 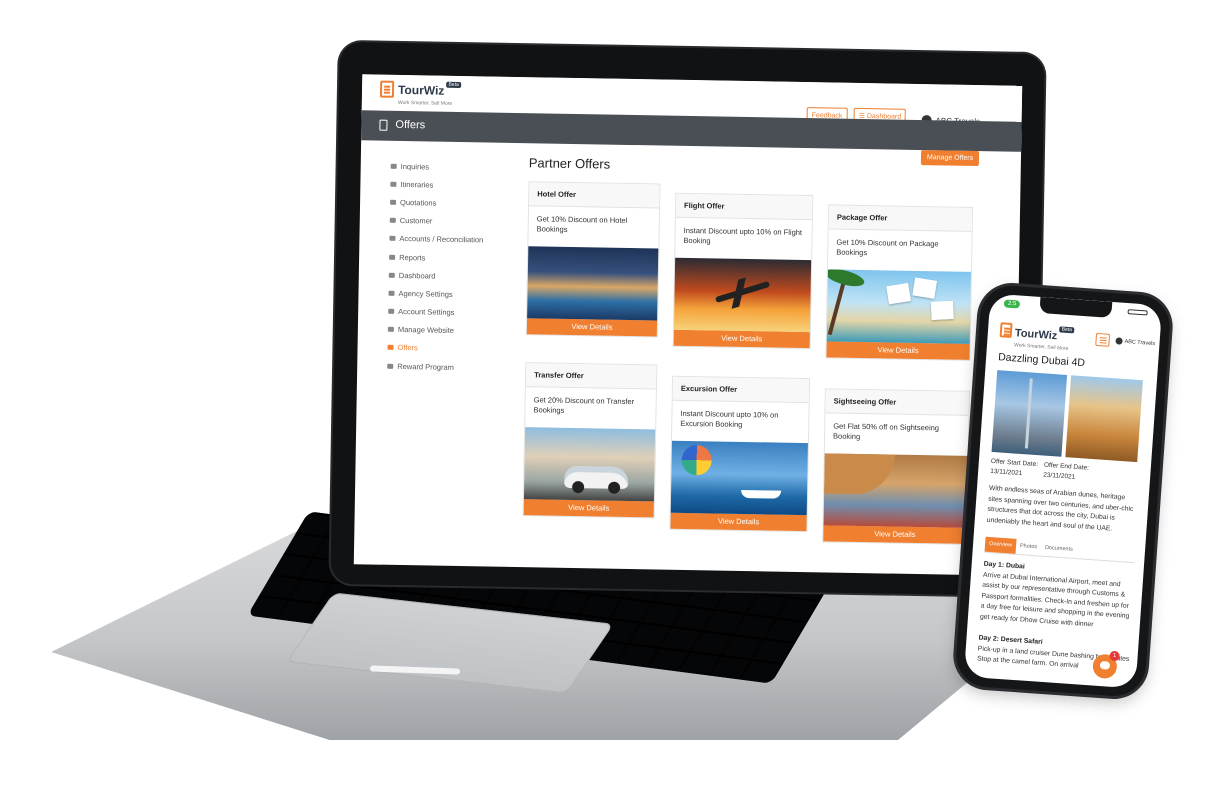 What do you see at coordinates (742, 292) in the screenshot?
I see `airplane-icon` at bounding box center [742, 292].